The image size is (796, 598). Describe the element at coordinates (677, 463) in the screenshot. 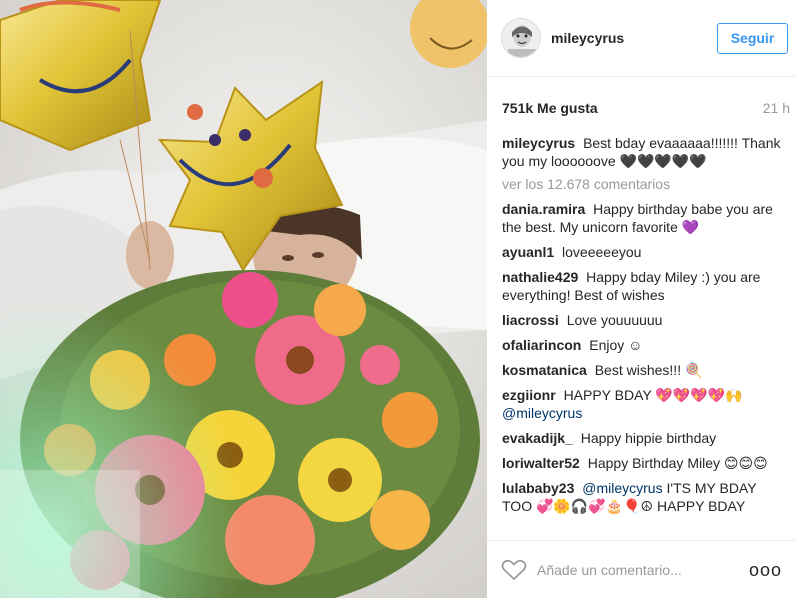

I see `comment-text: Happy Birthday Miley 😊😊😊` at that location.